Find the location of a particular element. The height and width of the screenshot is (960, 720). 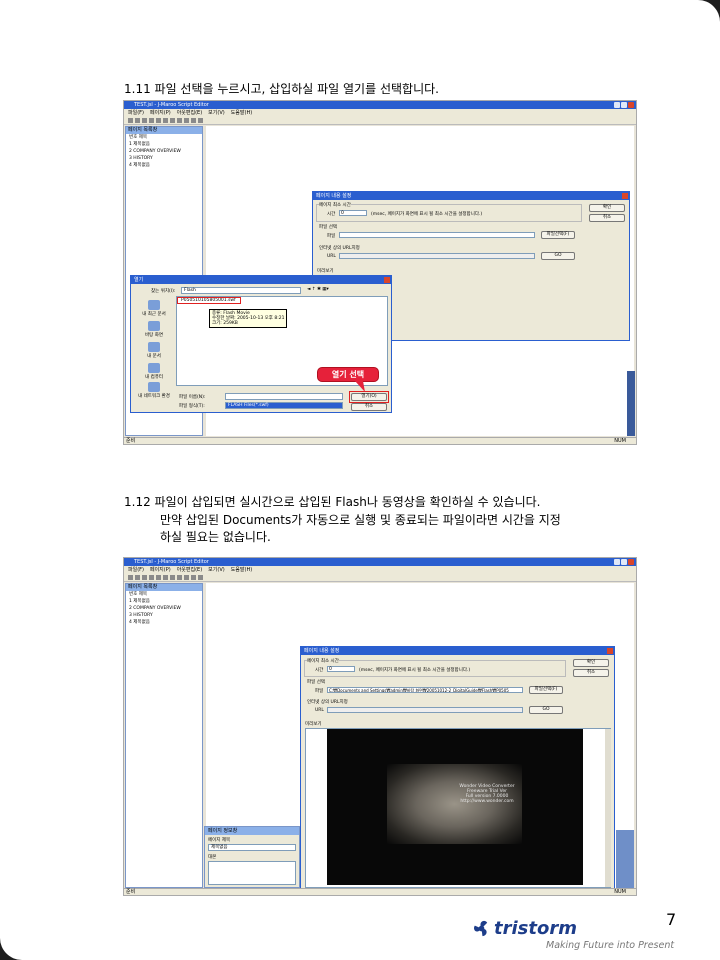

window-buttons is located at coordinates (623, 105).